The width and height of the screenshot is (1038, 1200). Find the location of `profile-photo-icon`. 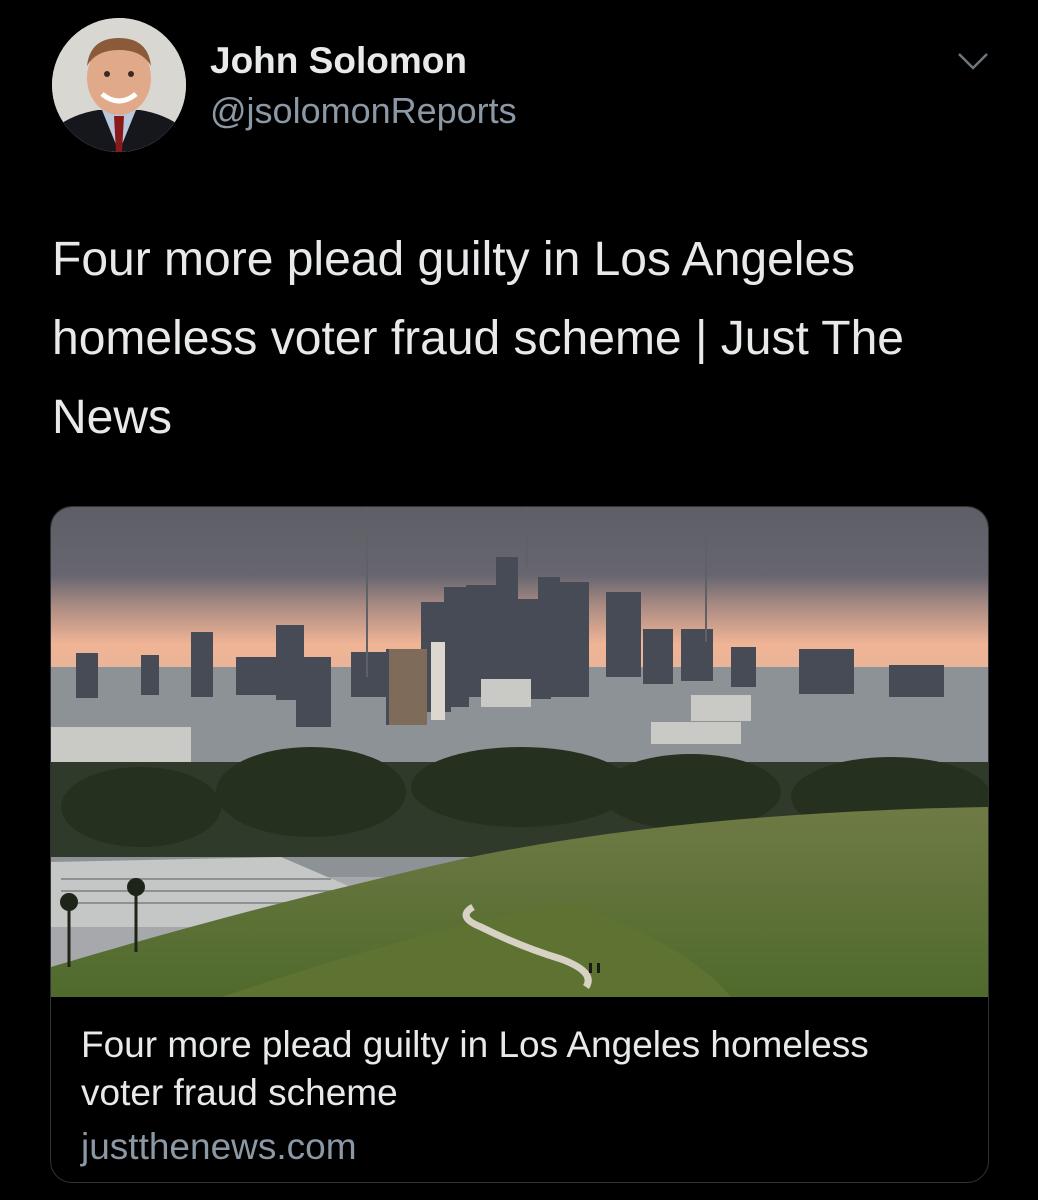

profile-photo-icon is located at coordinates (119, 85).